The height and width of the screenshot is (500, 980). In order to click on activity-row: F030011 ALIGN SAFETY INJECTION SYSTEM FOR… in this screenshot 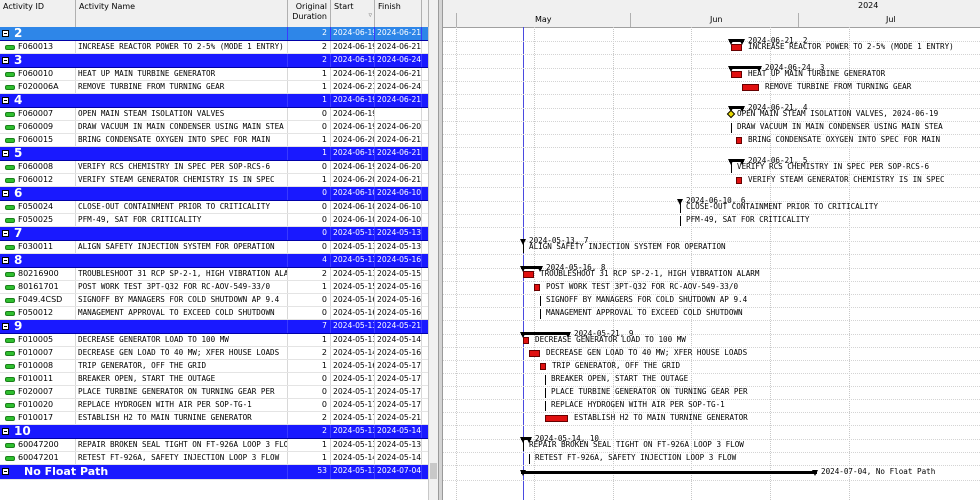, I will do `click(214, 247)`.